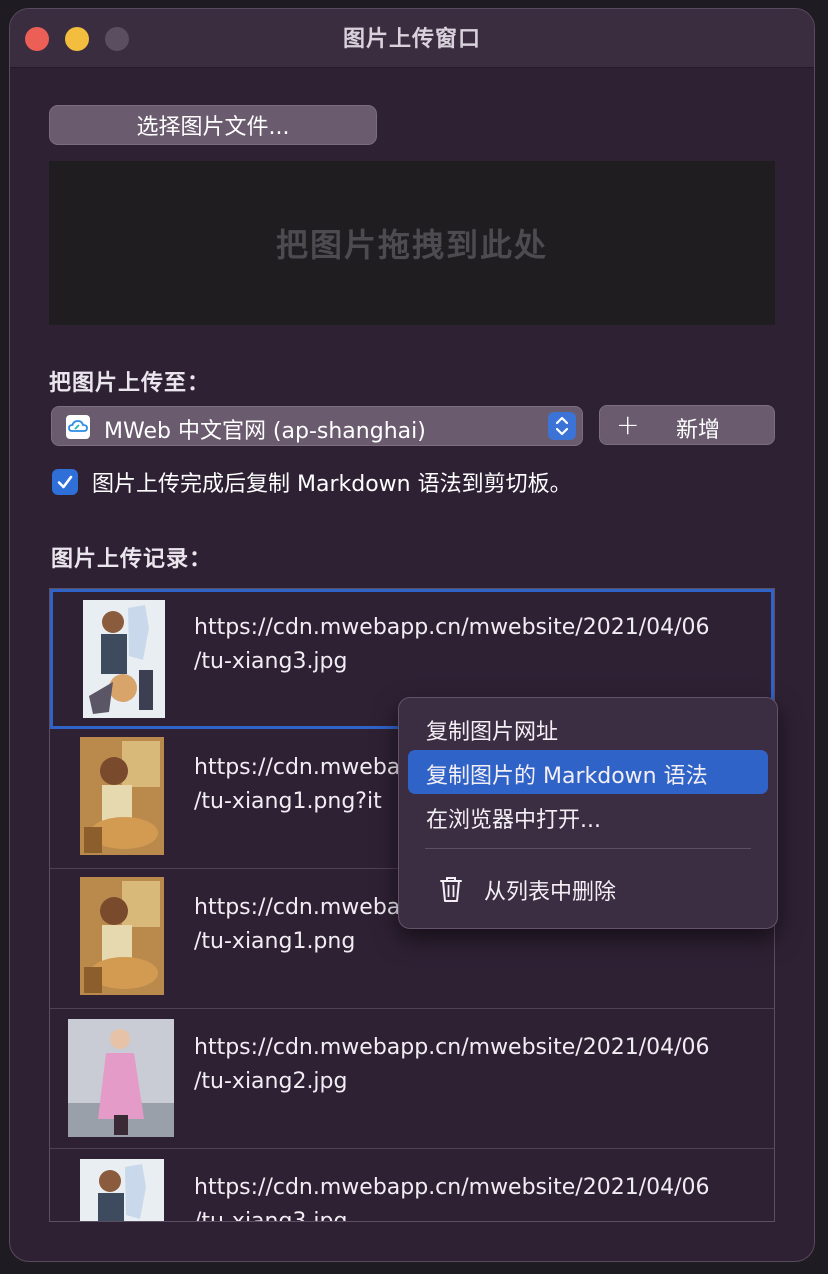 This screenshot has height=1274, width=828. I want to click on history-label: 图片上传记录：, so click(132, 559).